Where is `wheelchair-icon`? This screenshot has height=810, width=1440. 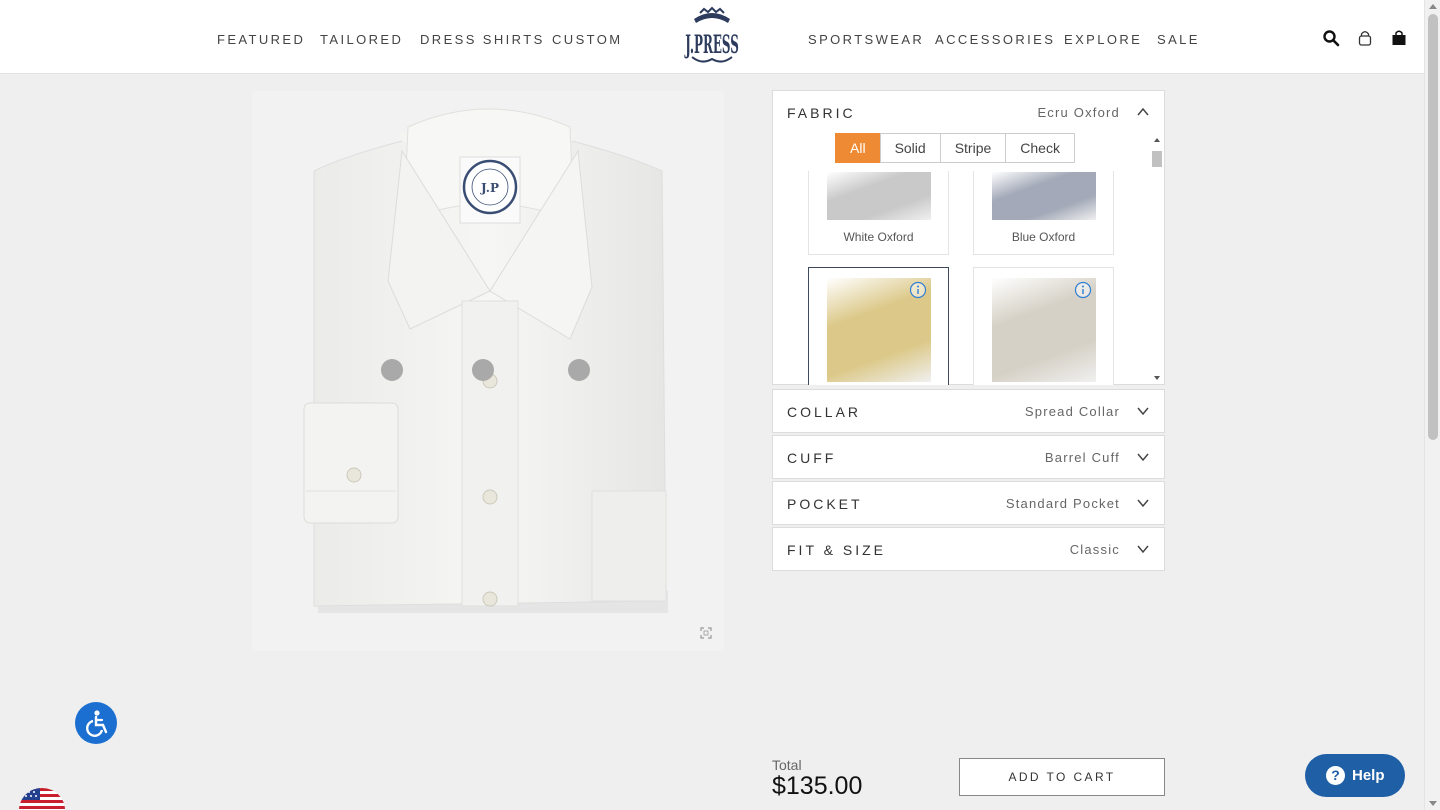
wheelchair-icon is located at coordinates (97, 723).